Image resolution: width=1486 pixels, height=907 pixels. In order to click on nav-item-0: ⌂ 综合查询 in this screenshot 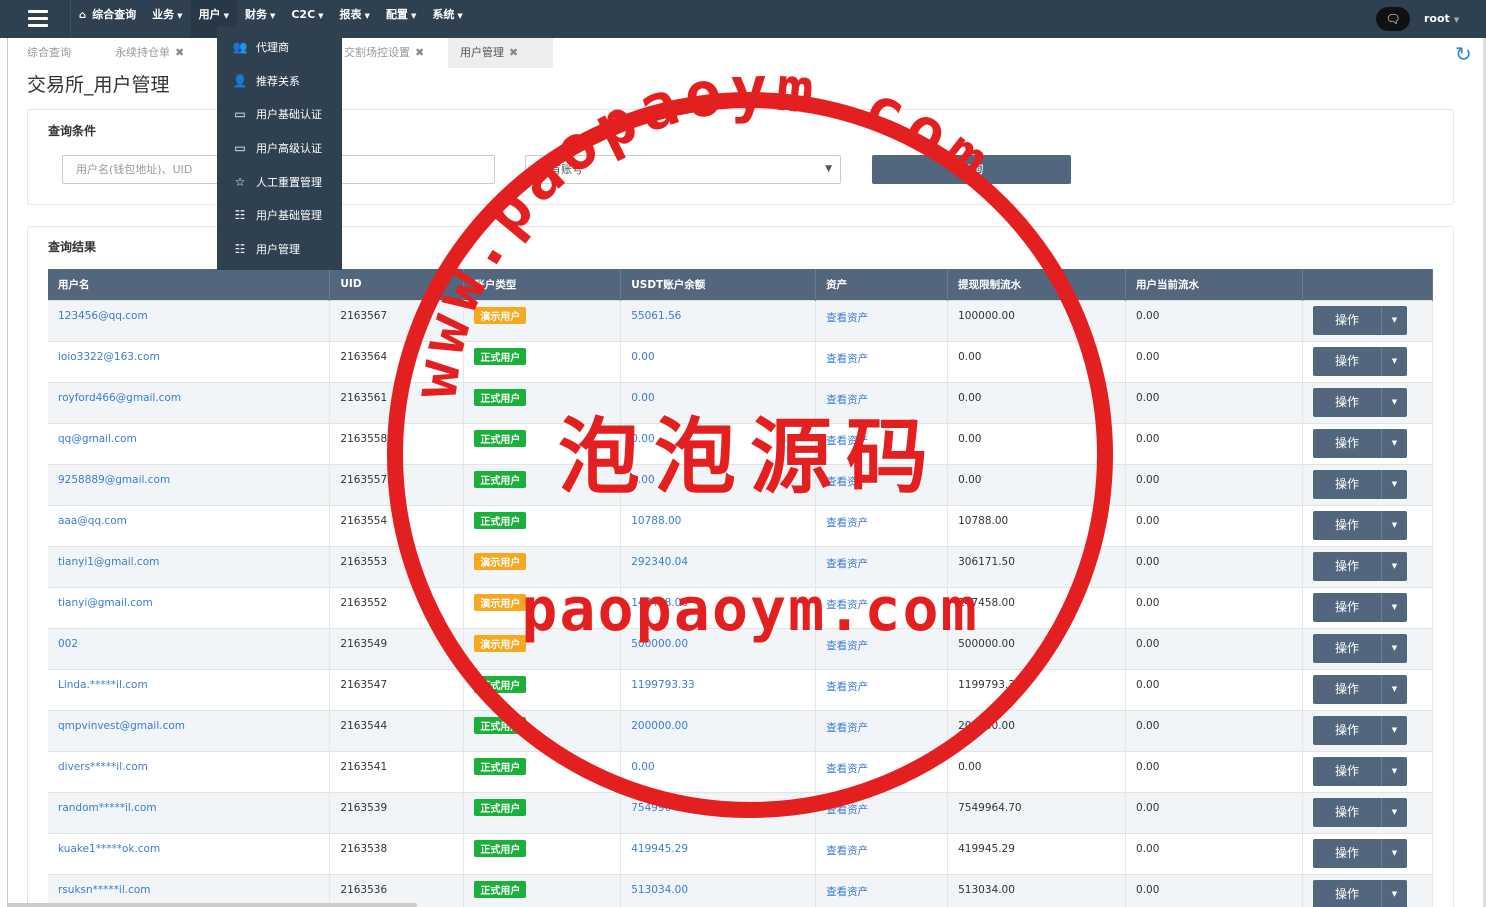, I will do `click(107, 19)`.